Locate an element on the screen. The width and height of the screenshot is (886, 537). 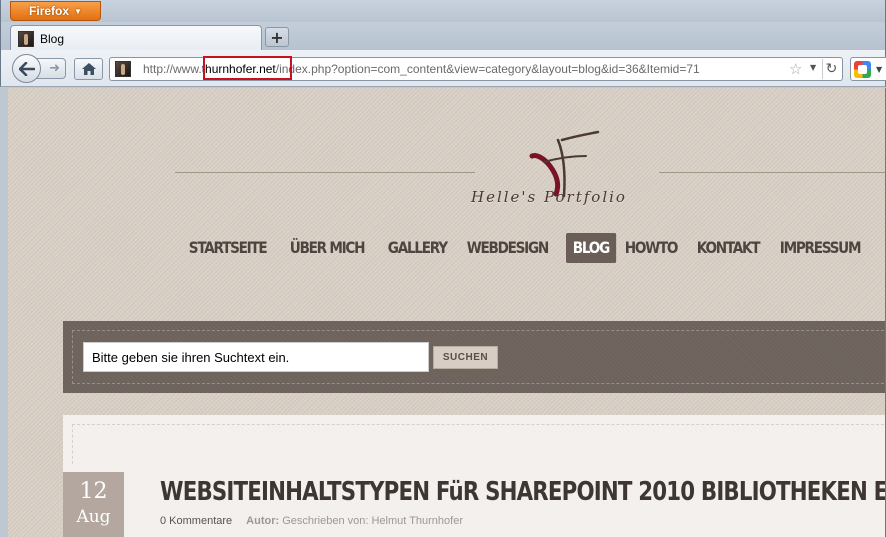
site-favicon-icon is located at coordinates (26, 38).